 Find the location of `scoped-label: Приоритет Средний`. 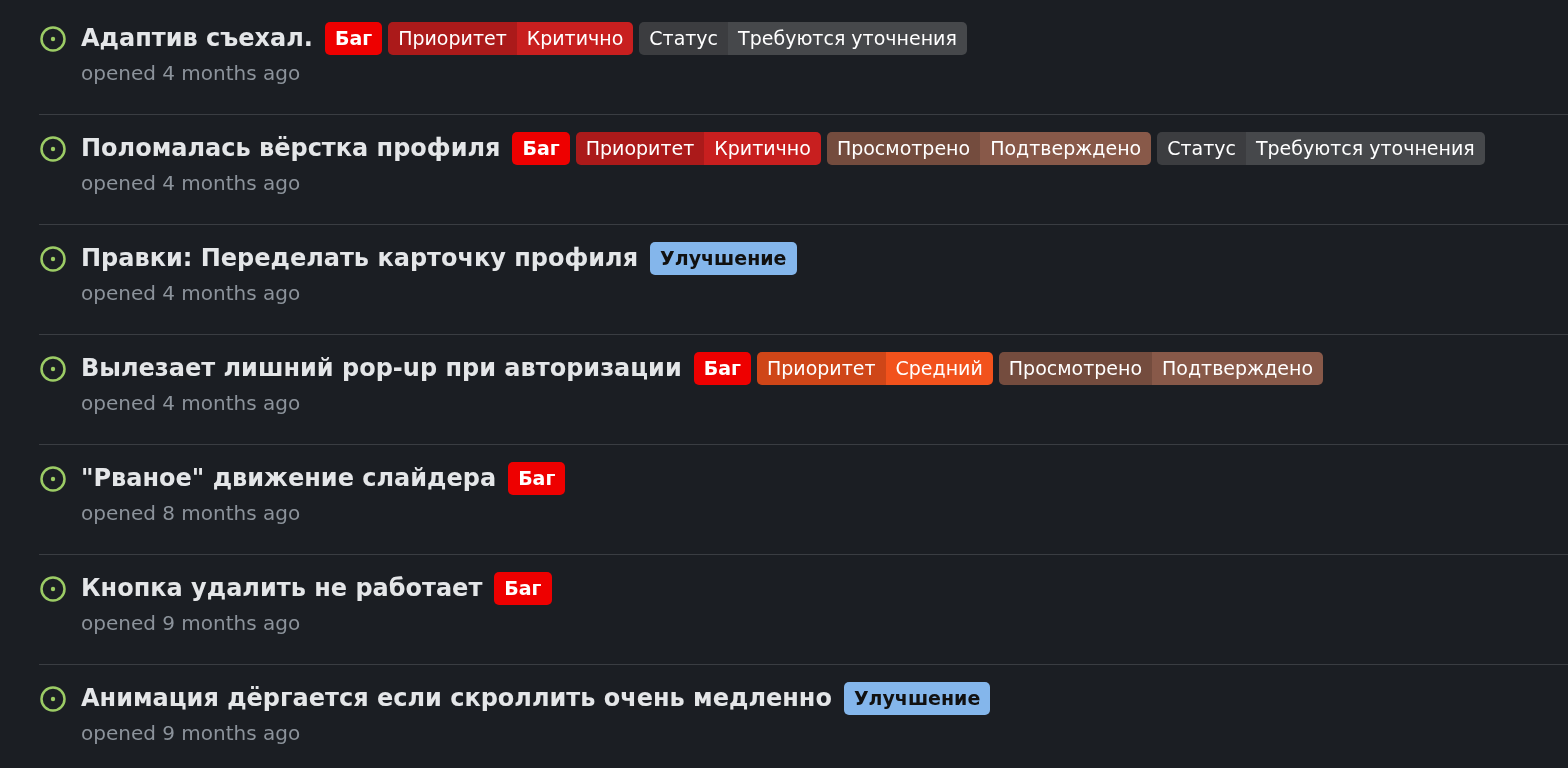

scoped-label: Приоритет Средний is located at coordinates (874, 368).